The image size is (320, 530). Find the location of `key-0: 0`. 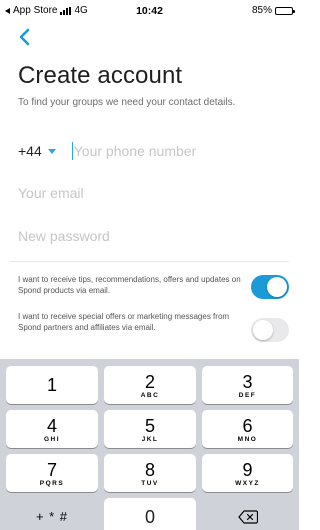

key-0: 0 is located at coordinates (150, 514).